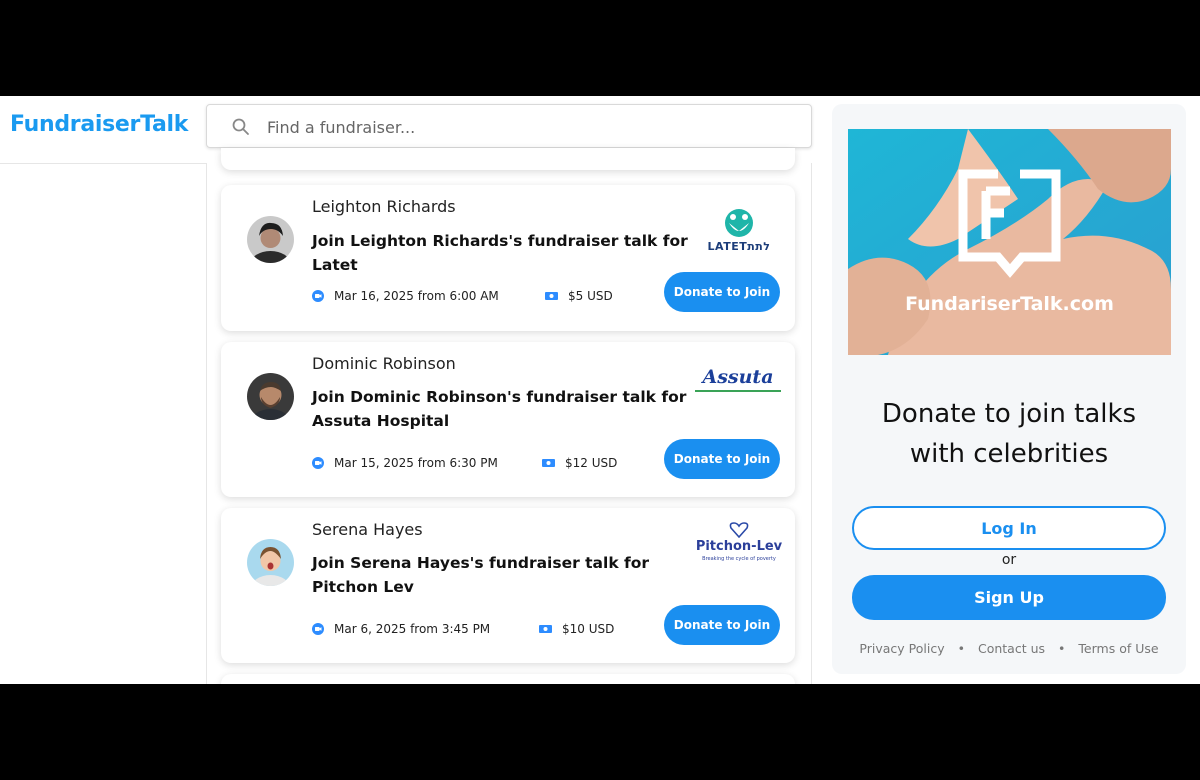 Image resolution: width=1200 pixels, height=780 pixels. I want to click on hero-caption: FundariserTalk.com, so click(1009, 304).